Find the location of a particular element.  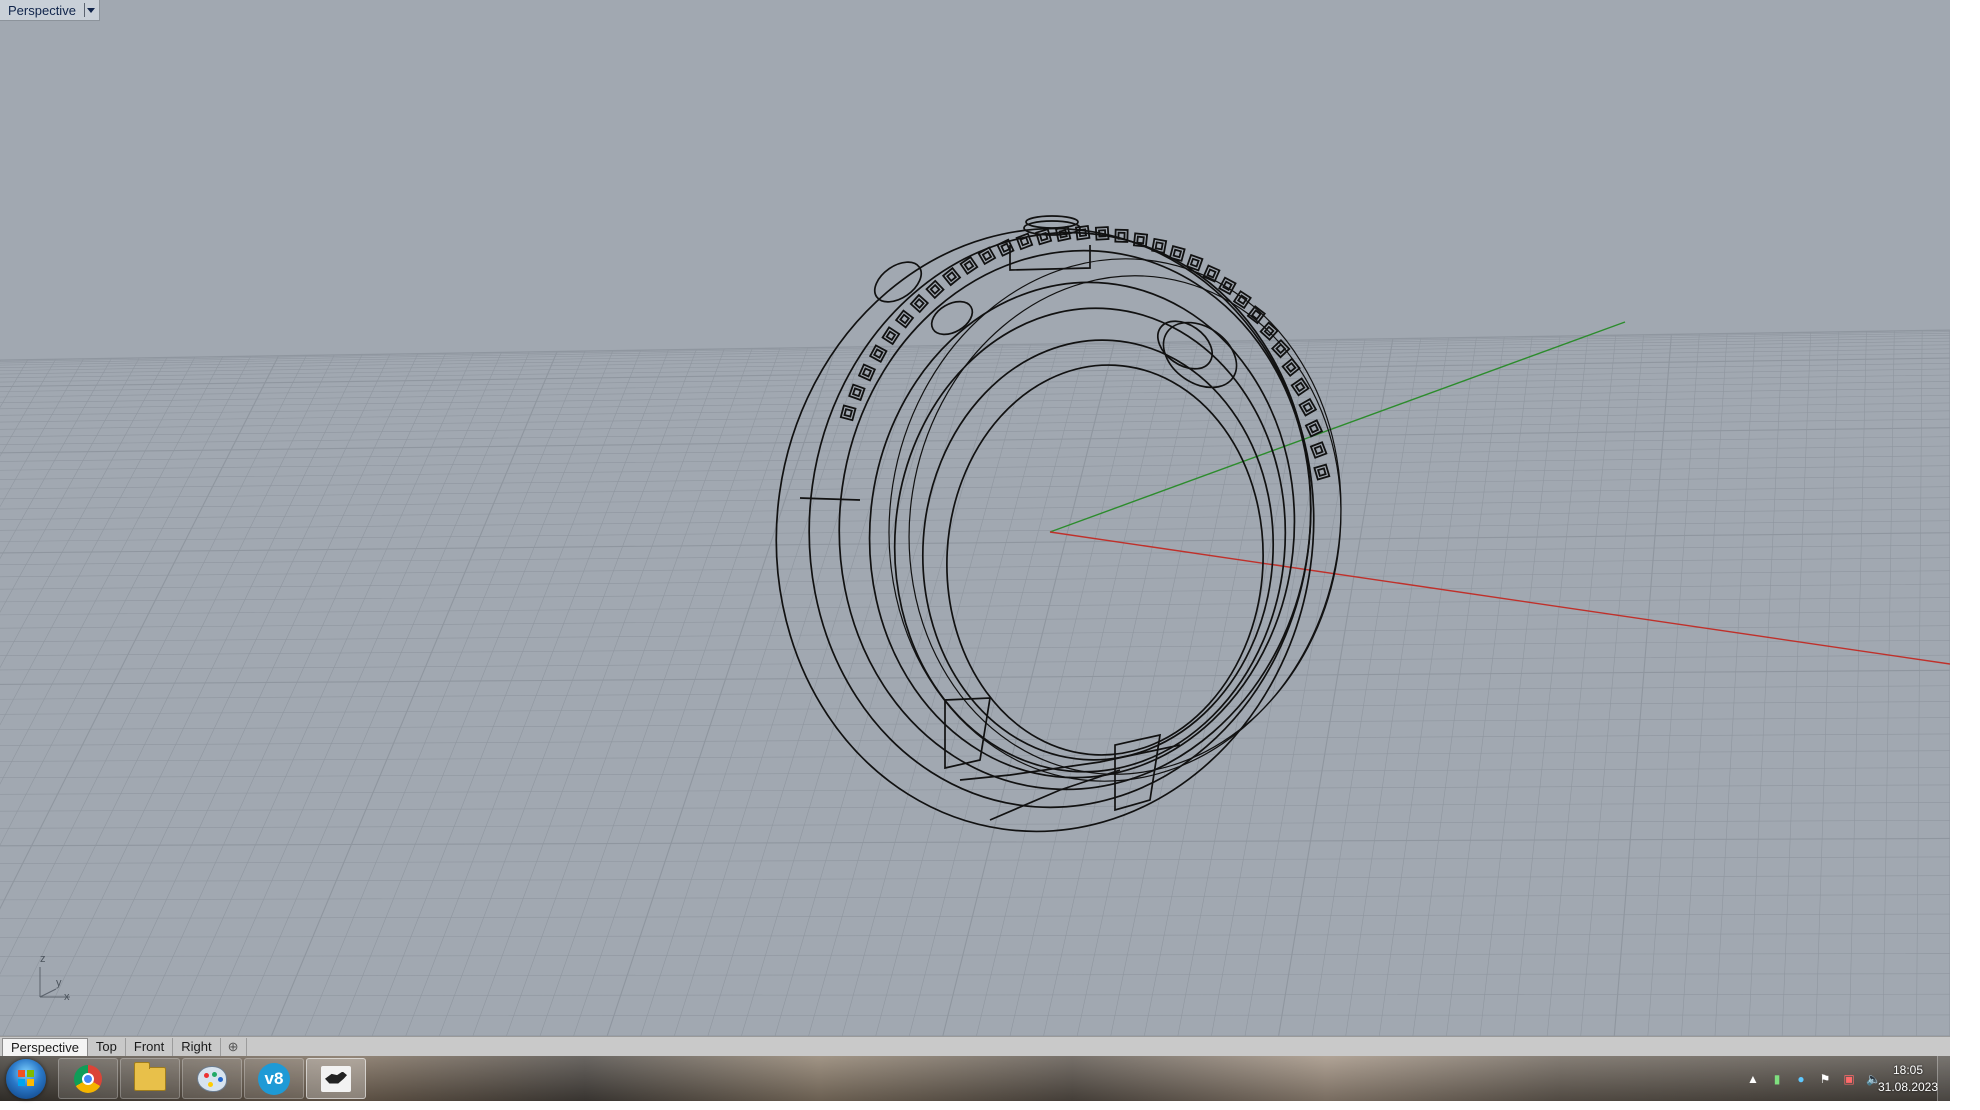

clock: 18:05 31.08.2023 is located at coordinates (1908, 1079).